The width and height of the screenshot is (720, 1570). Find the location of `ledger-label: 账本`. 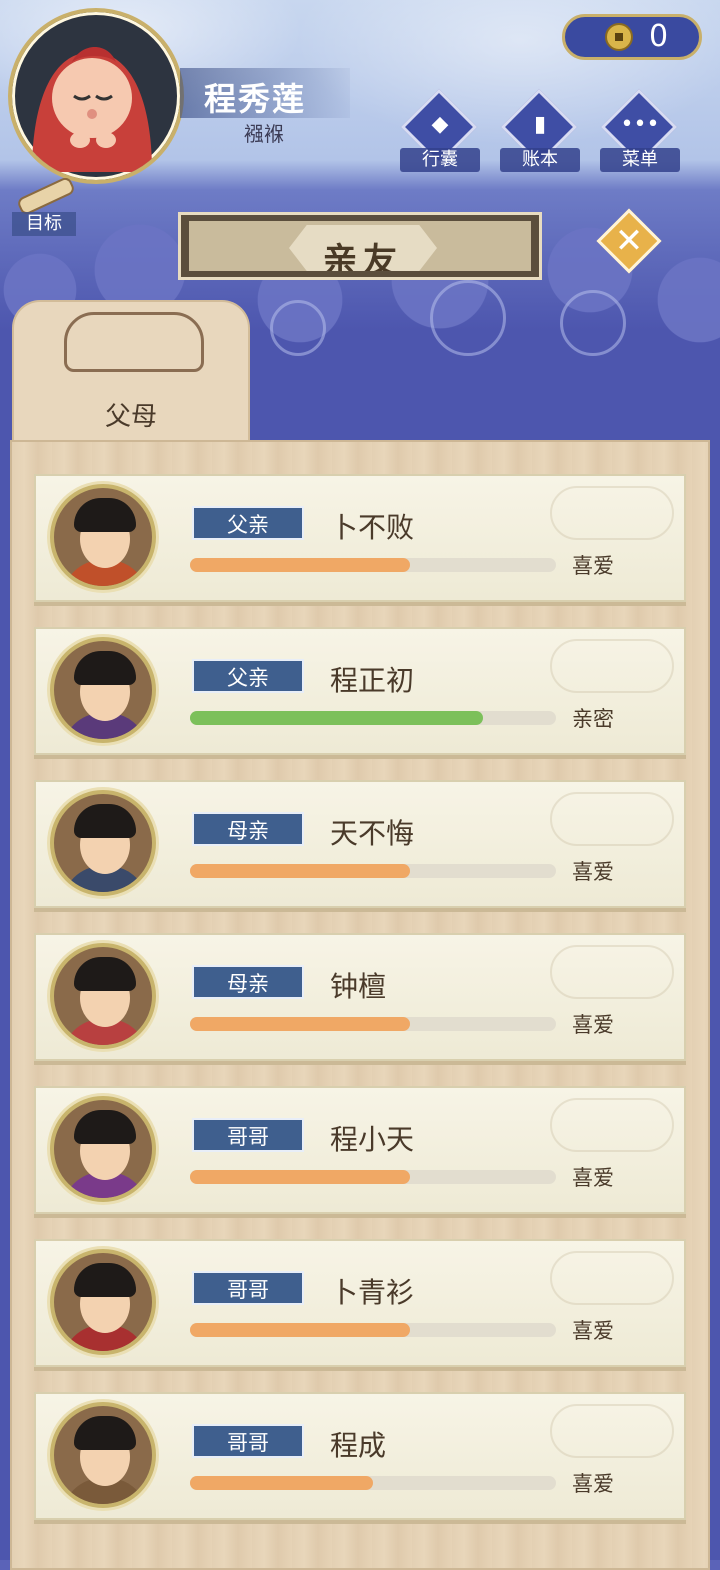

ledger-label: 账本 is located at coordinates (540, 160).